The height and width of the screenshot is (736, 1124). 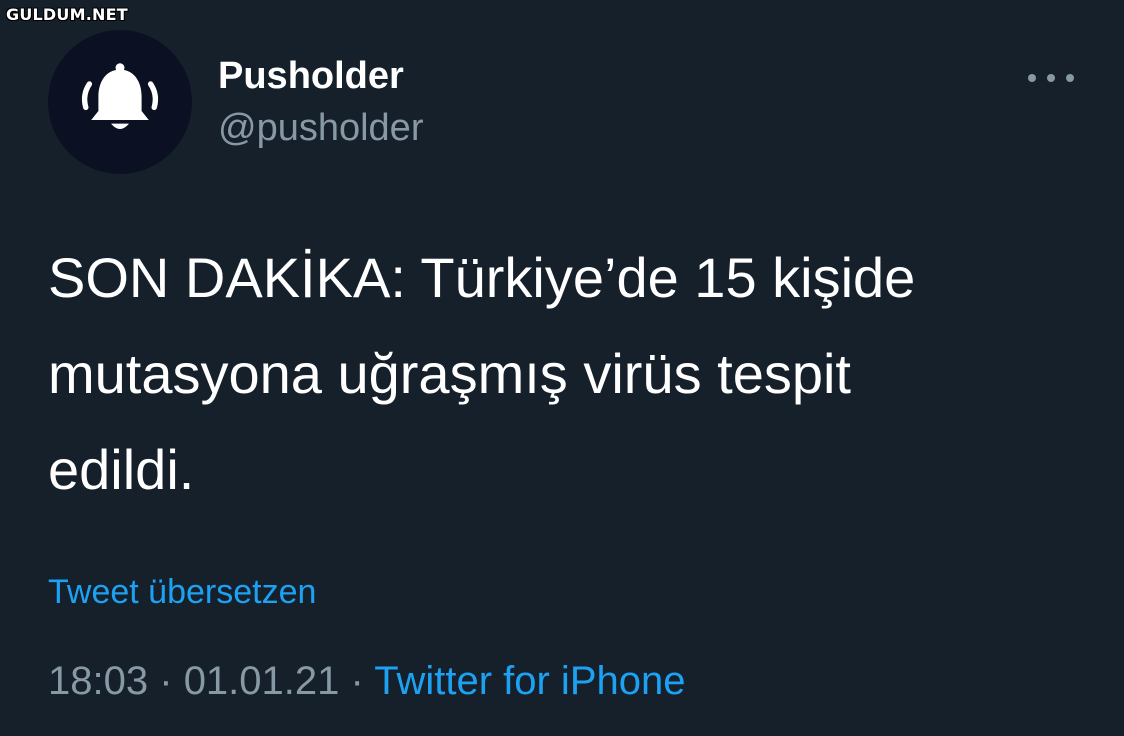 I want to click on avatar, so click(x=120, y=102).